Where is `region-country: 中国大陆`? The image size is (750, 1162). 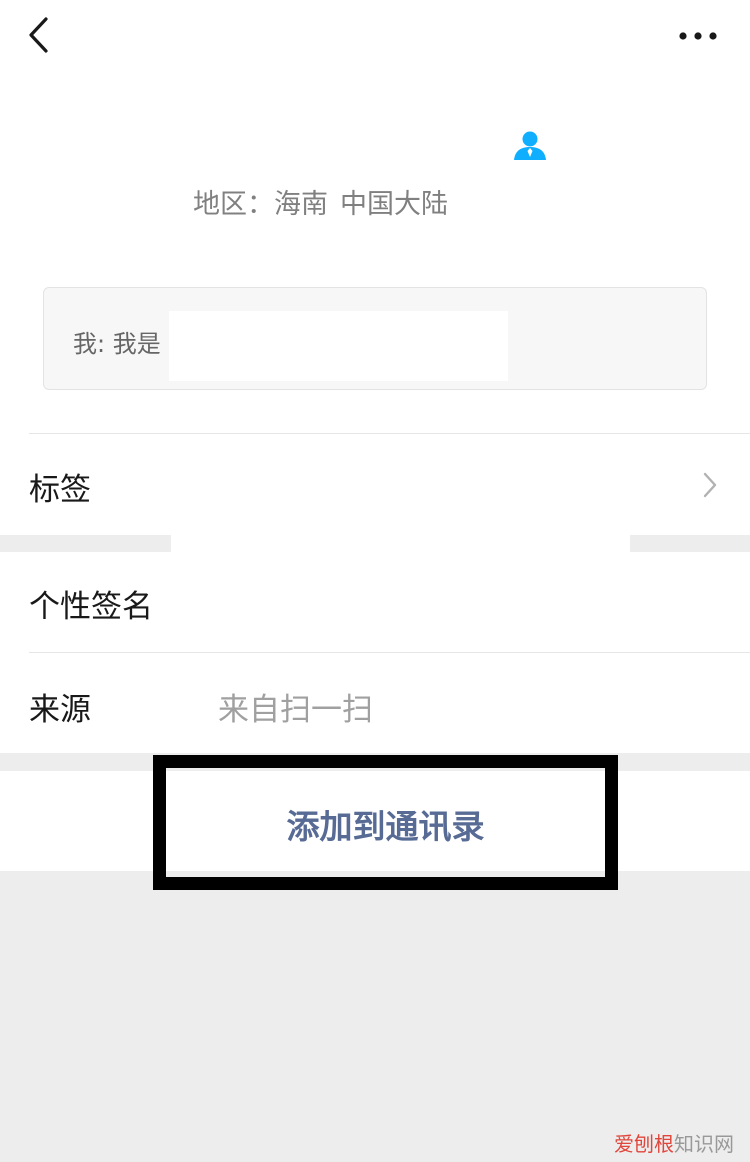 region-country: 中国大陆 is located at coordinates (394, 204).